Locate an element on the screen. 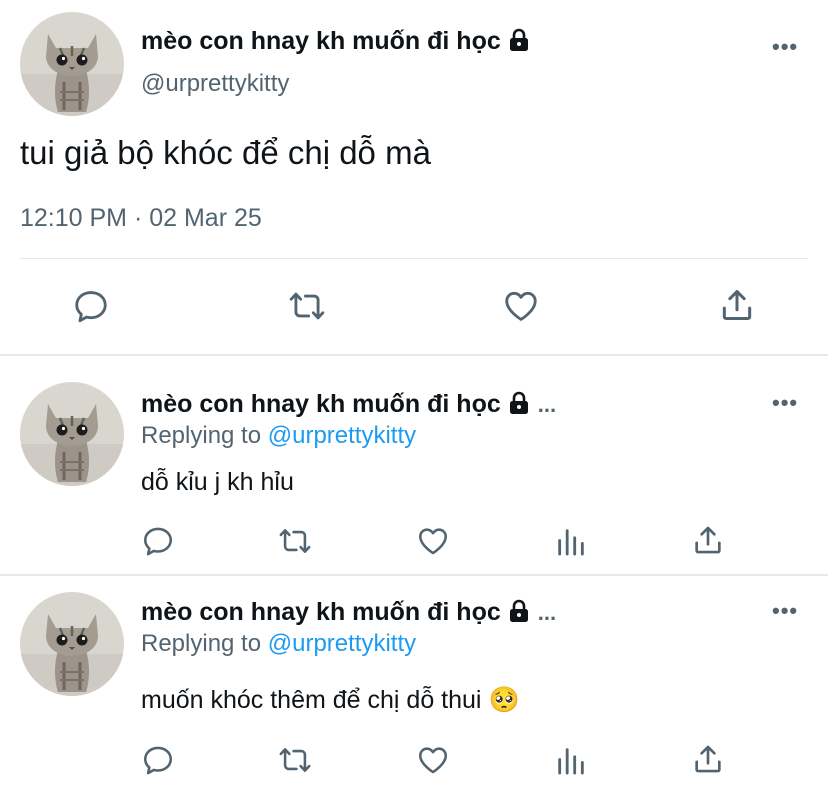  tweet-text: dỗ kỉu j kh hỉu is located at coordinates (217, 482).